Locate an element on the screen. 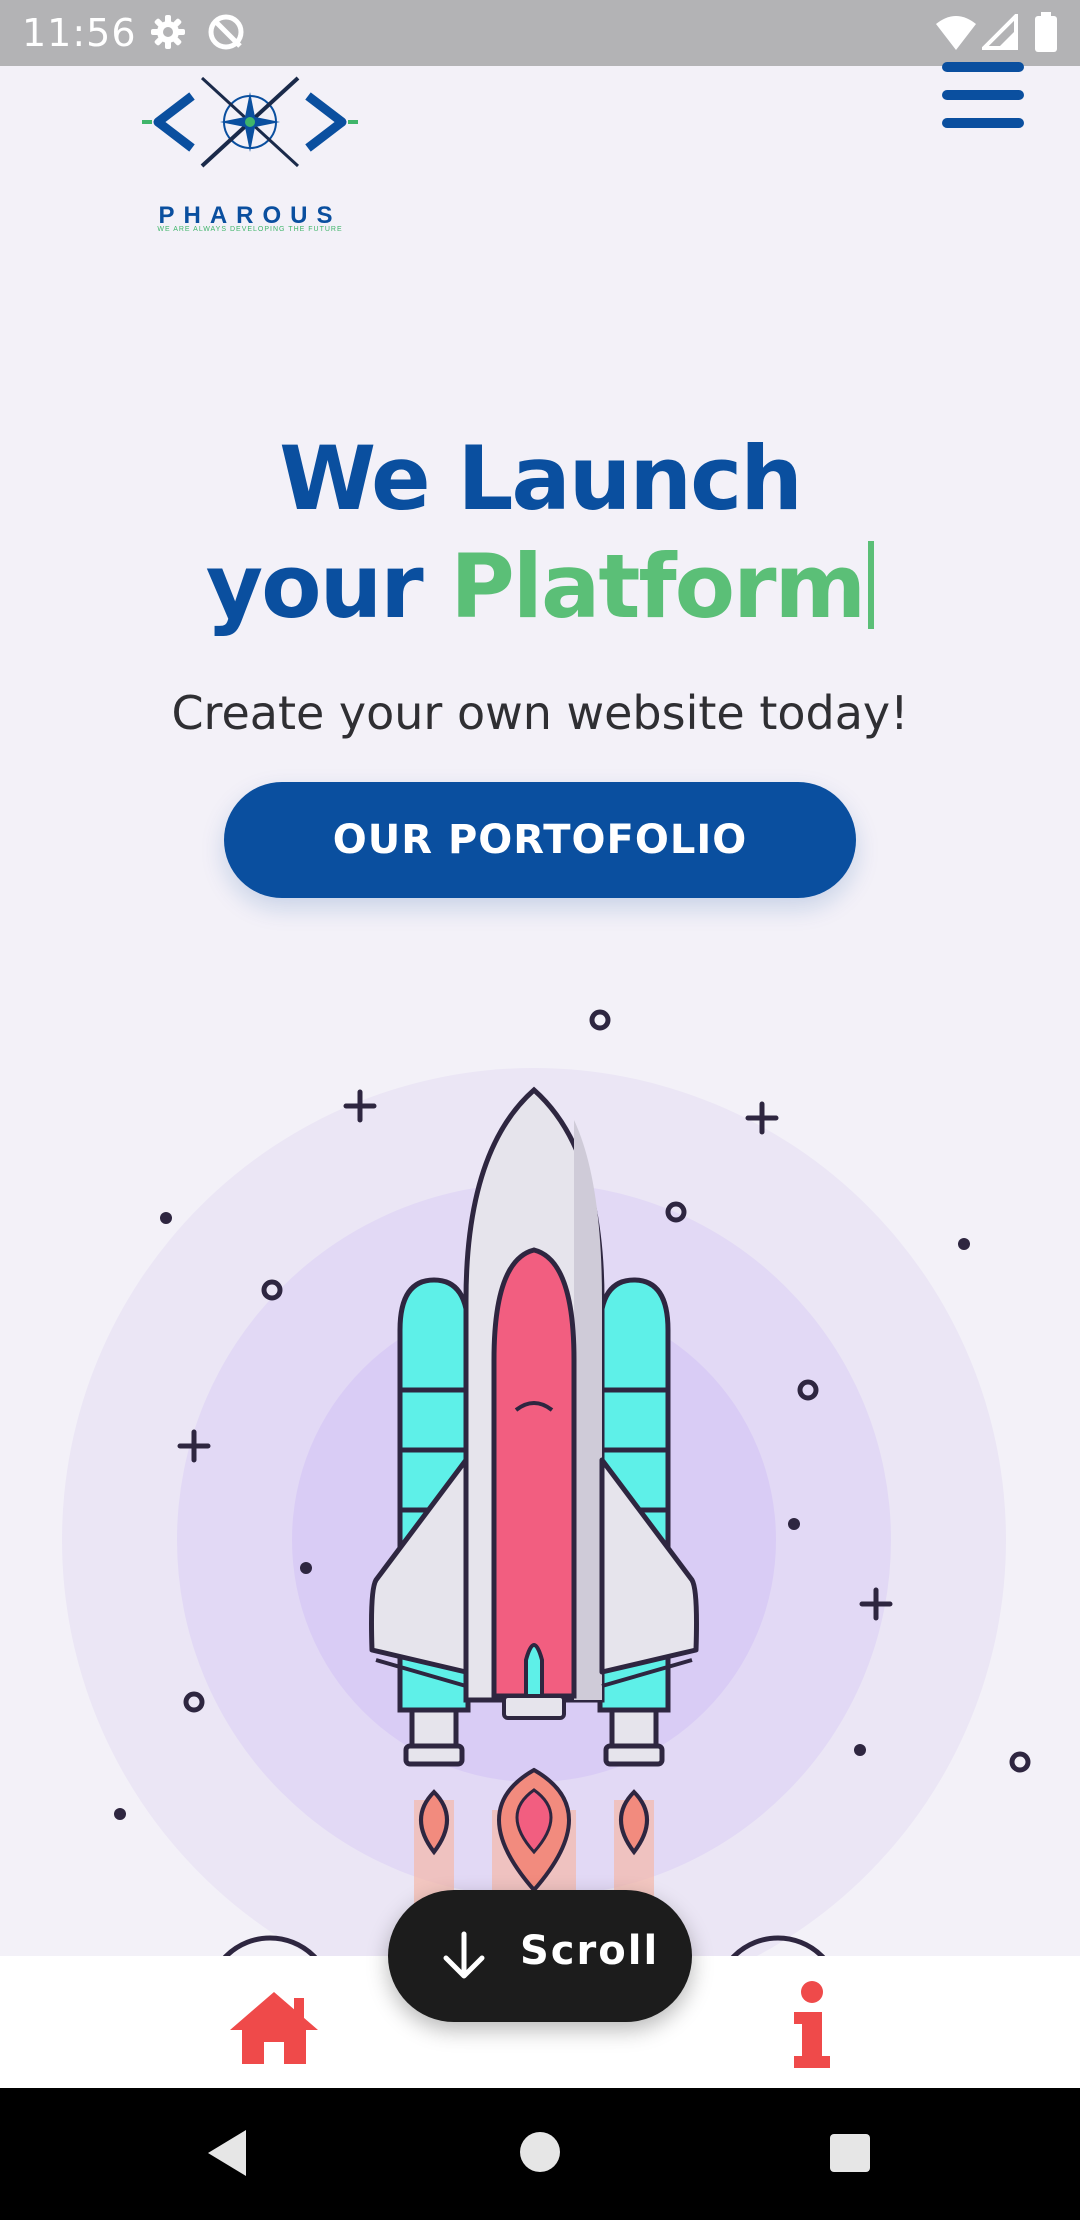 The height and width of the screenshot is (2220, 1080). arrow-down-icon is located at coordinates (464, 1955).